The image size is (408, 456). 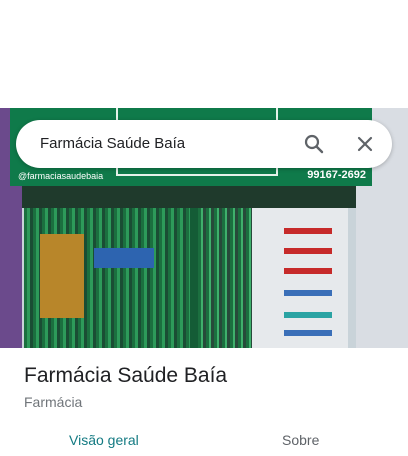 I want to click on place-category: Farmácia, so click(x=53, y=402).